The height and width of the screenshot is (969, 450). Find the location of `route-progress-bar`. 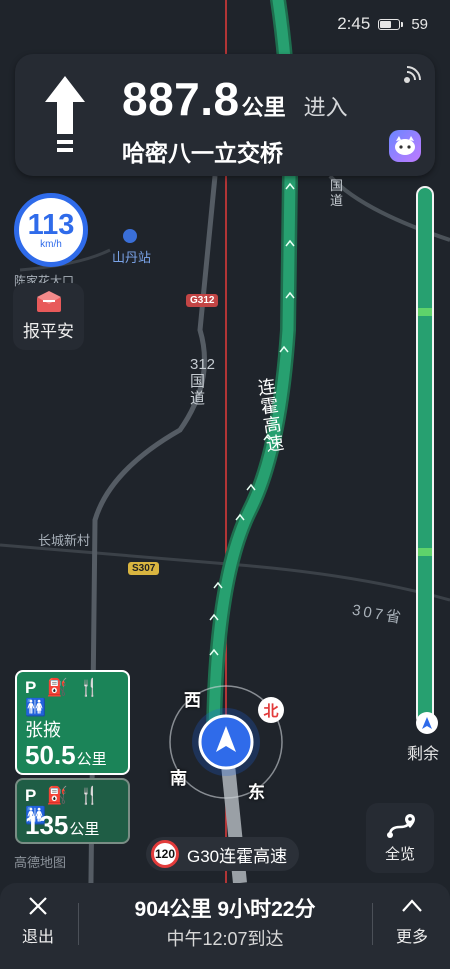

route-progress-bar is located at coordinates (425, 456).